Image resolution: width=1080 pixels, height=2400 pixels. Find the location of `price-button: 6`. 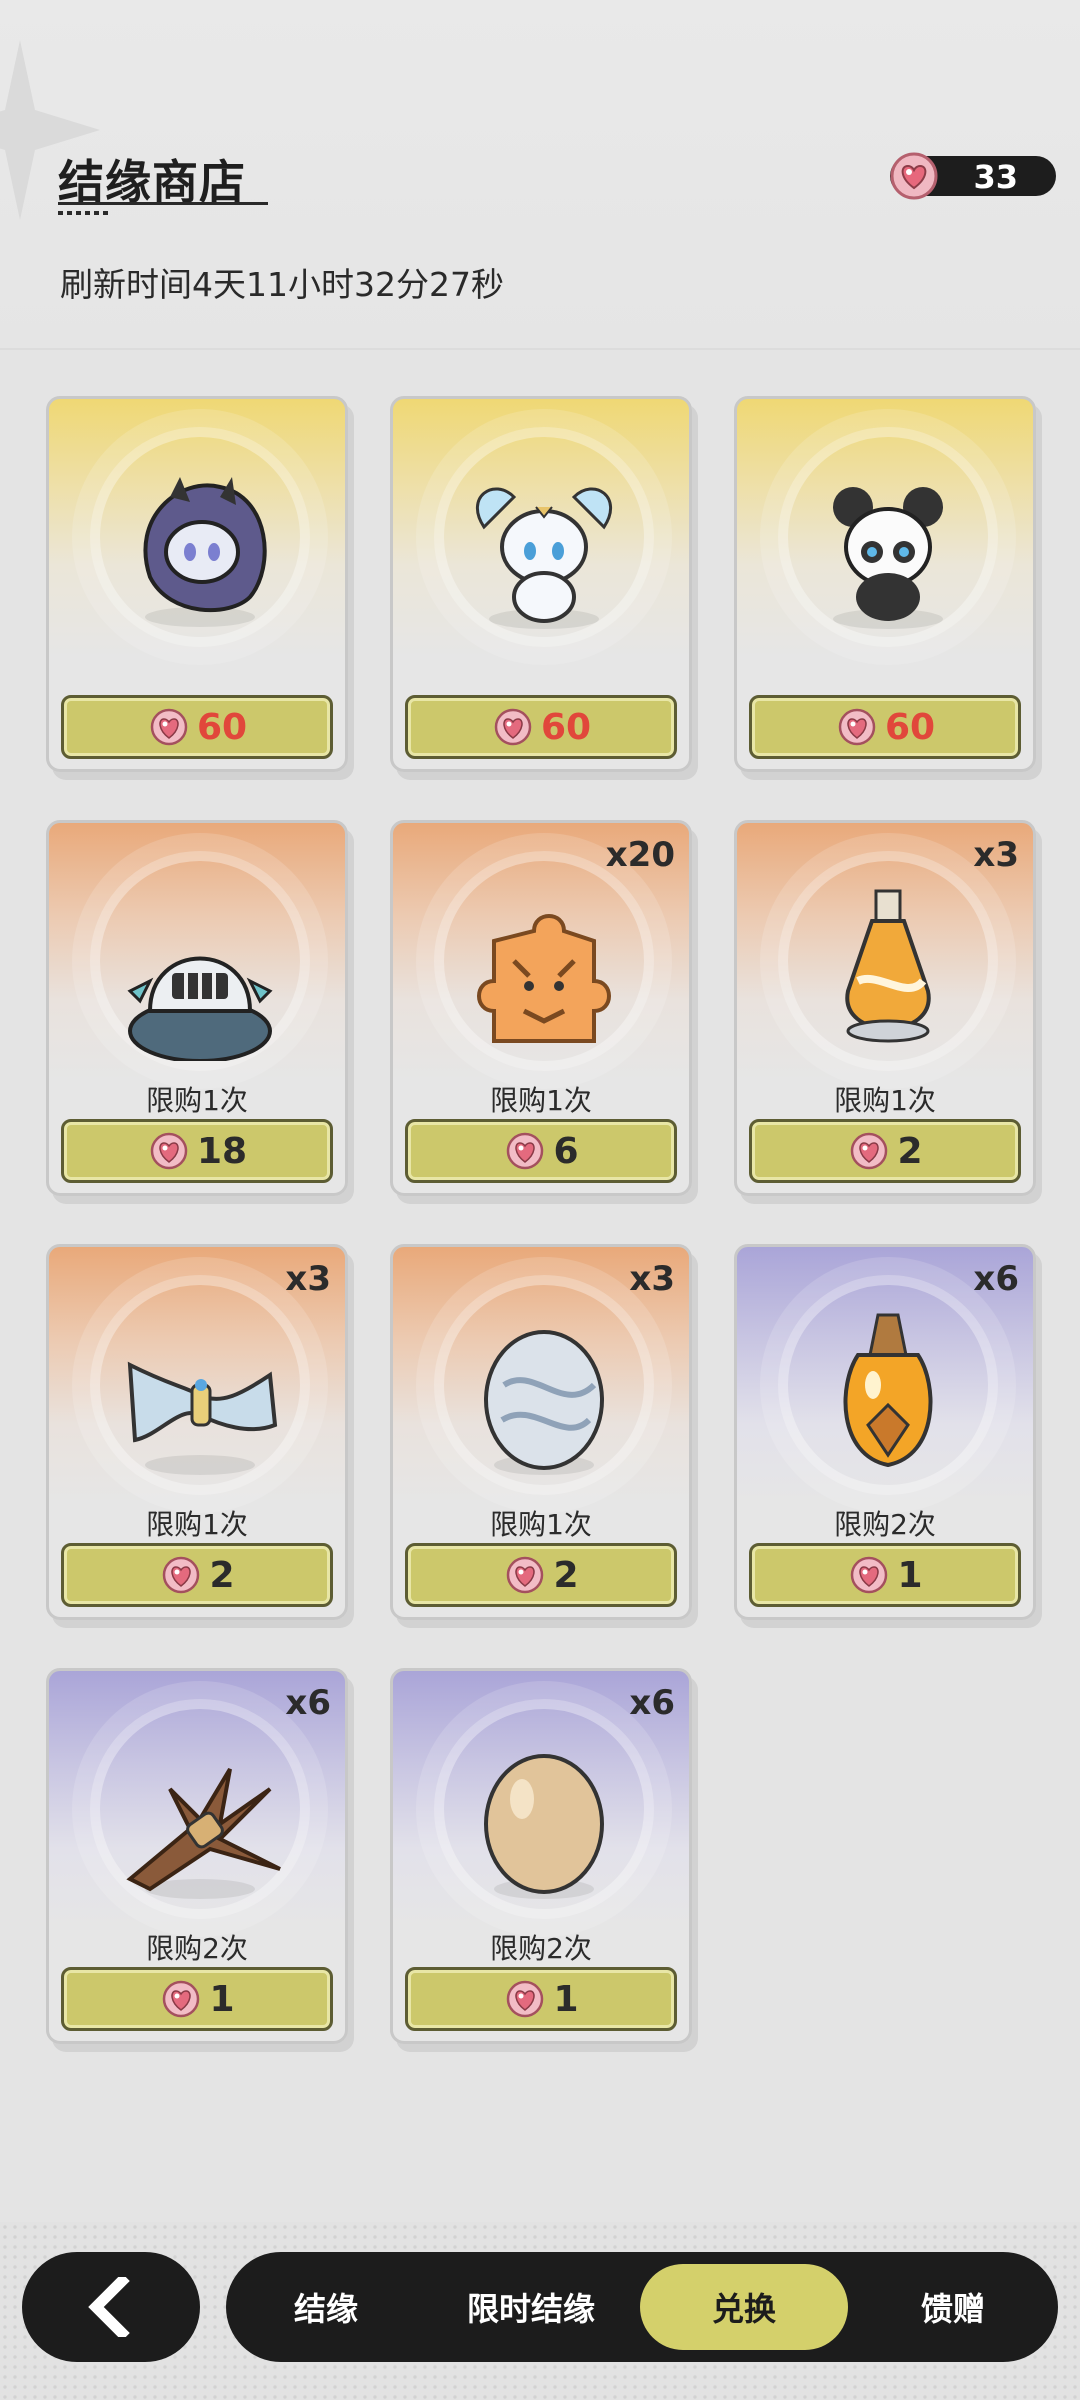

price-button: 6 is located at coordinates (541, 1151).